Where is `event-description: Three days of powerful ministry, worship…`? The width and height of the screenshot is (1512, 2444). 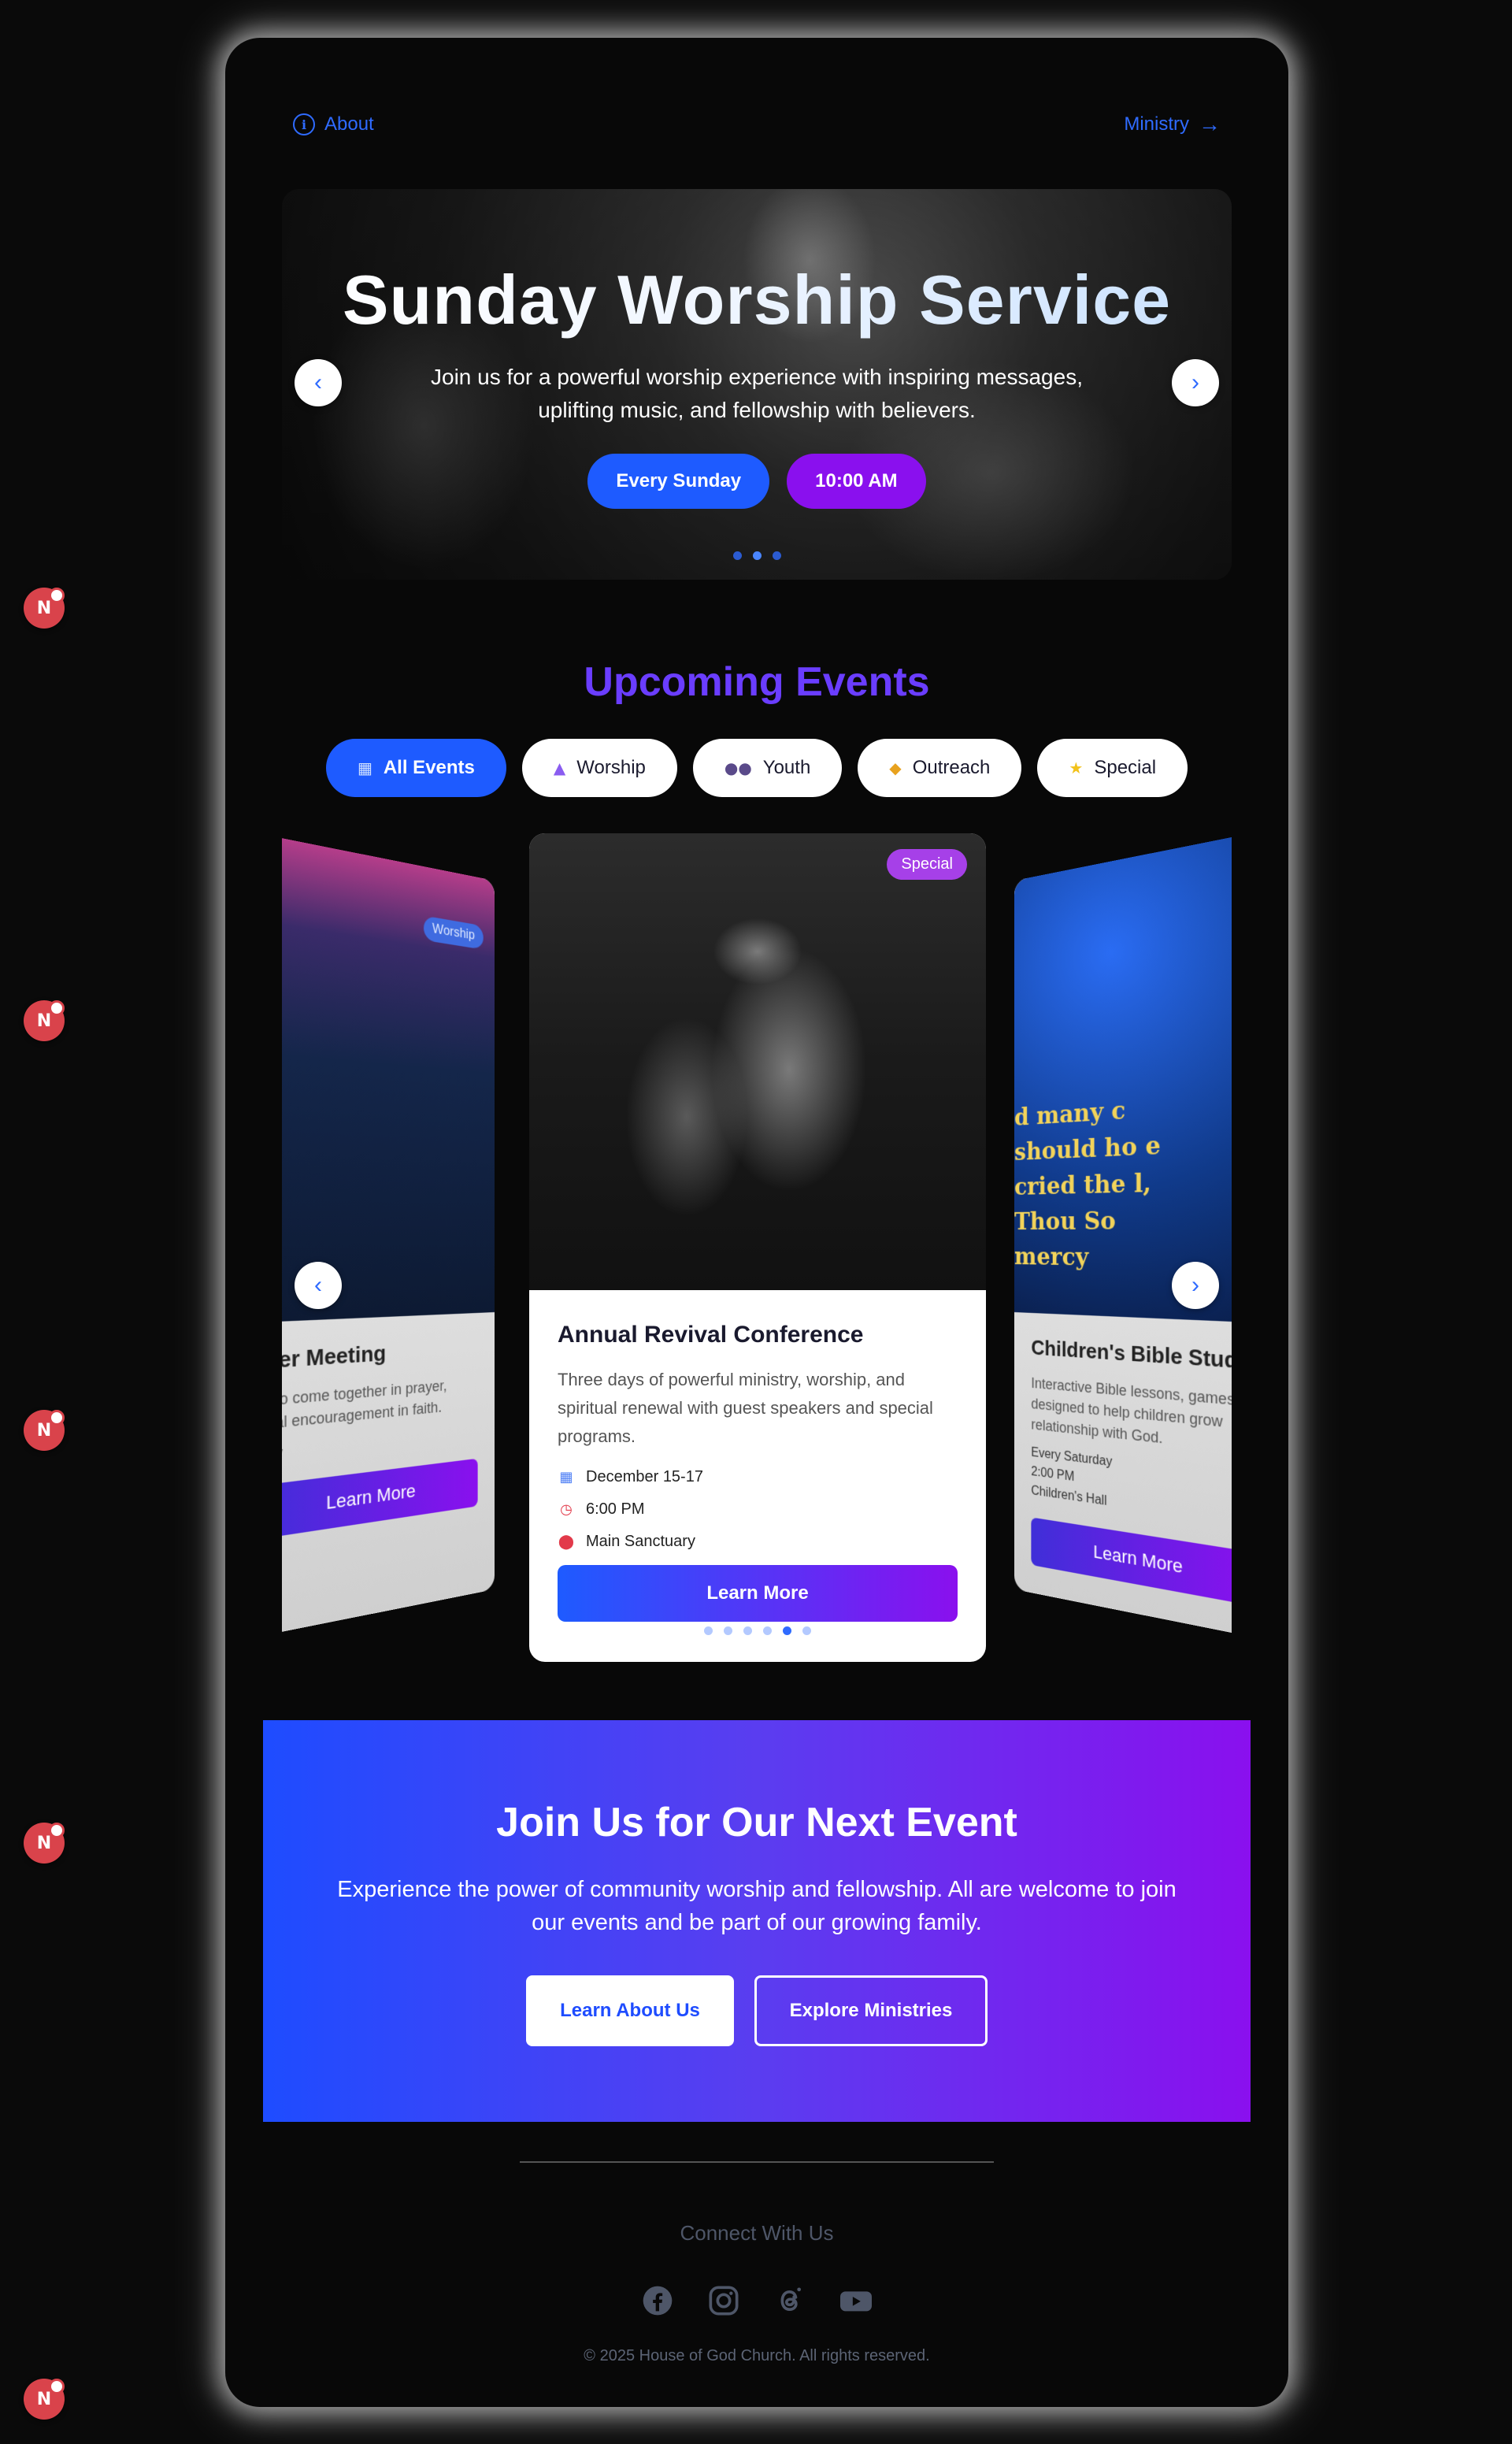
event-description: Three days of powerful ministry, worship… is located at coordinates (745, 1408).